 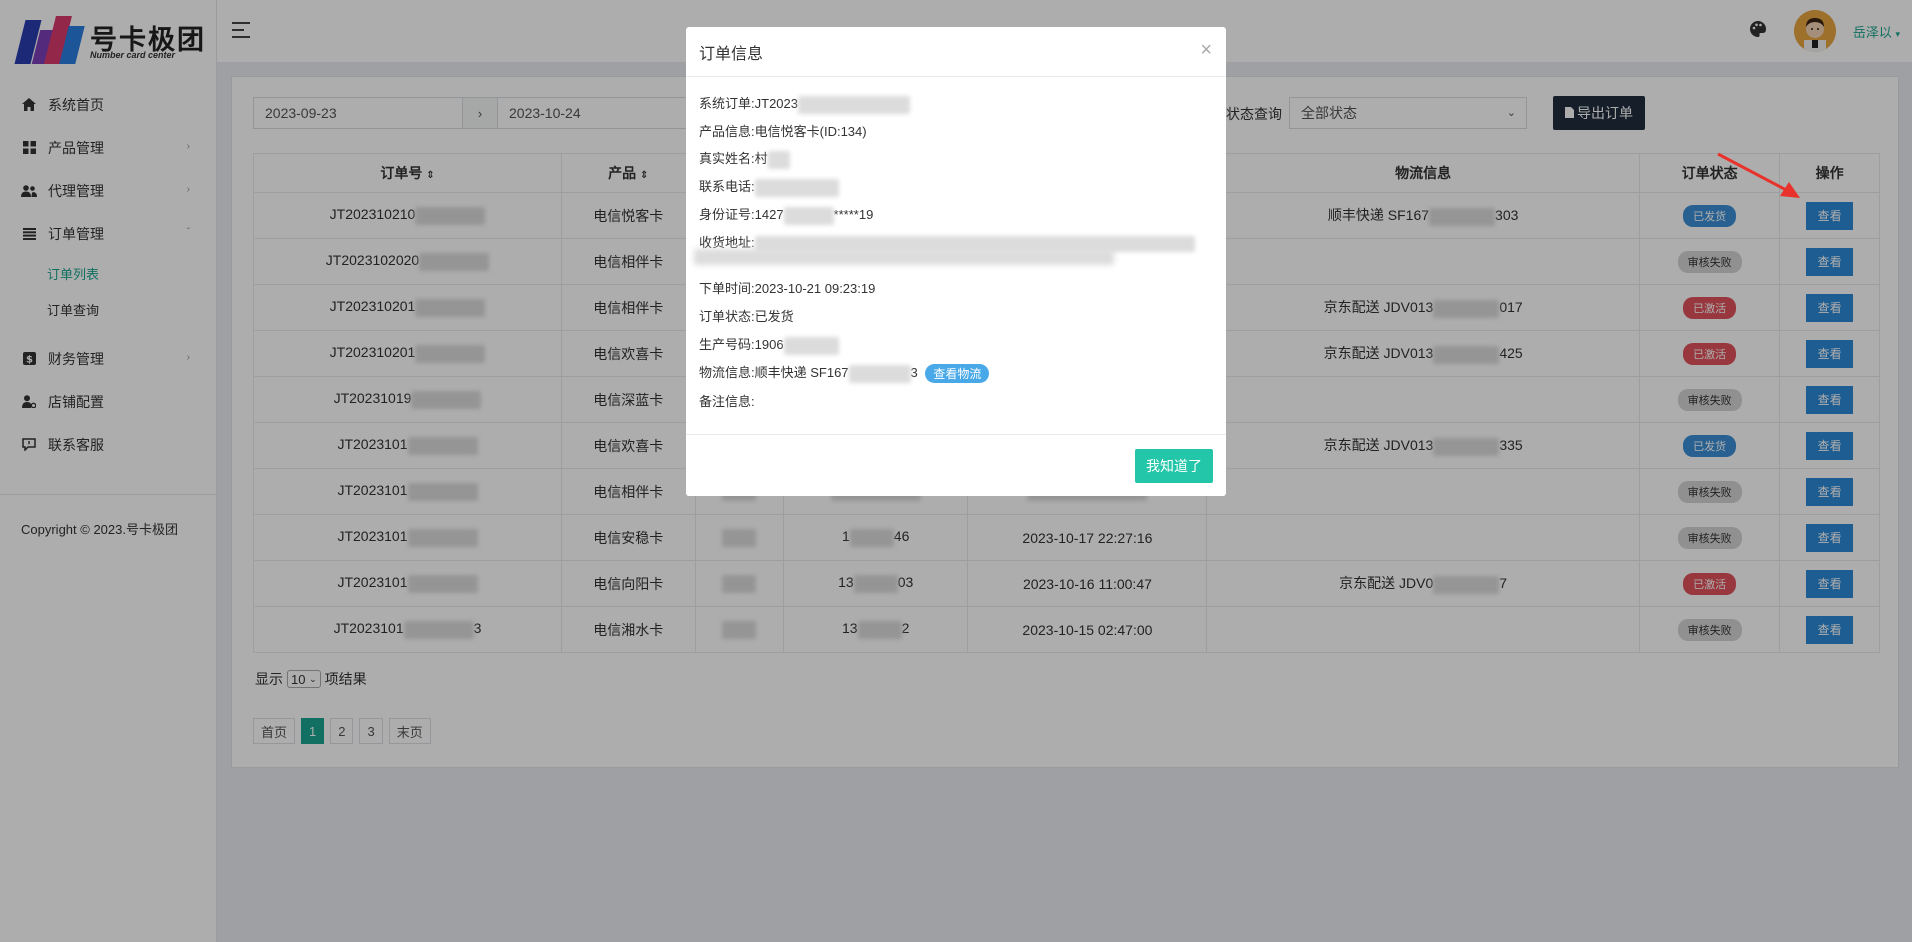 I want to click on field-order-time: 下单时间:2023-10-21 09:23:19, so click(x=787, y=288).